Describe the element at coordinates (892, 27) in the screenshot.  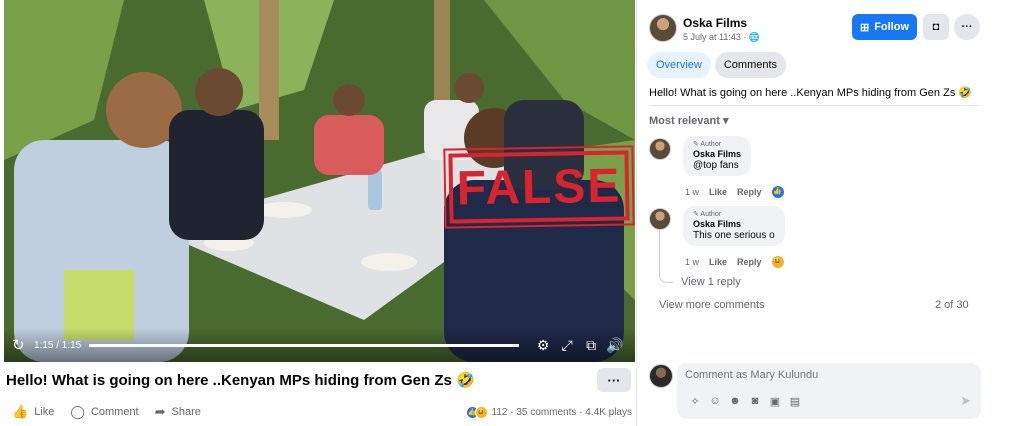
I see `follow-label: Follow` at that location.